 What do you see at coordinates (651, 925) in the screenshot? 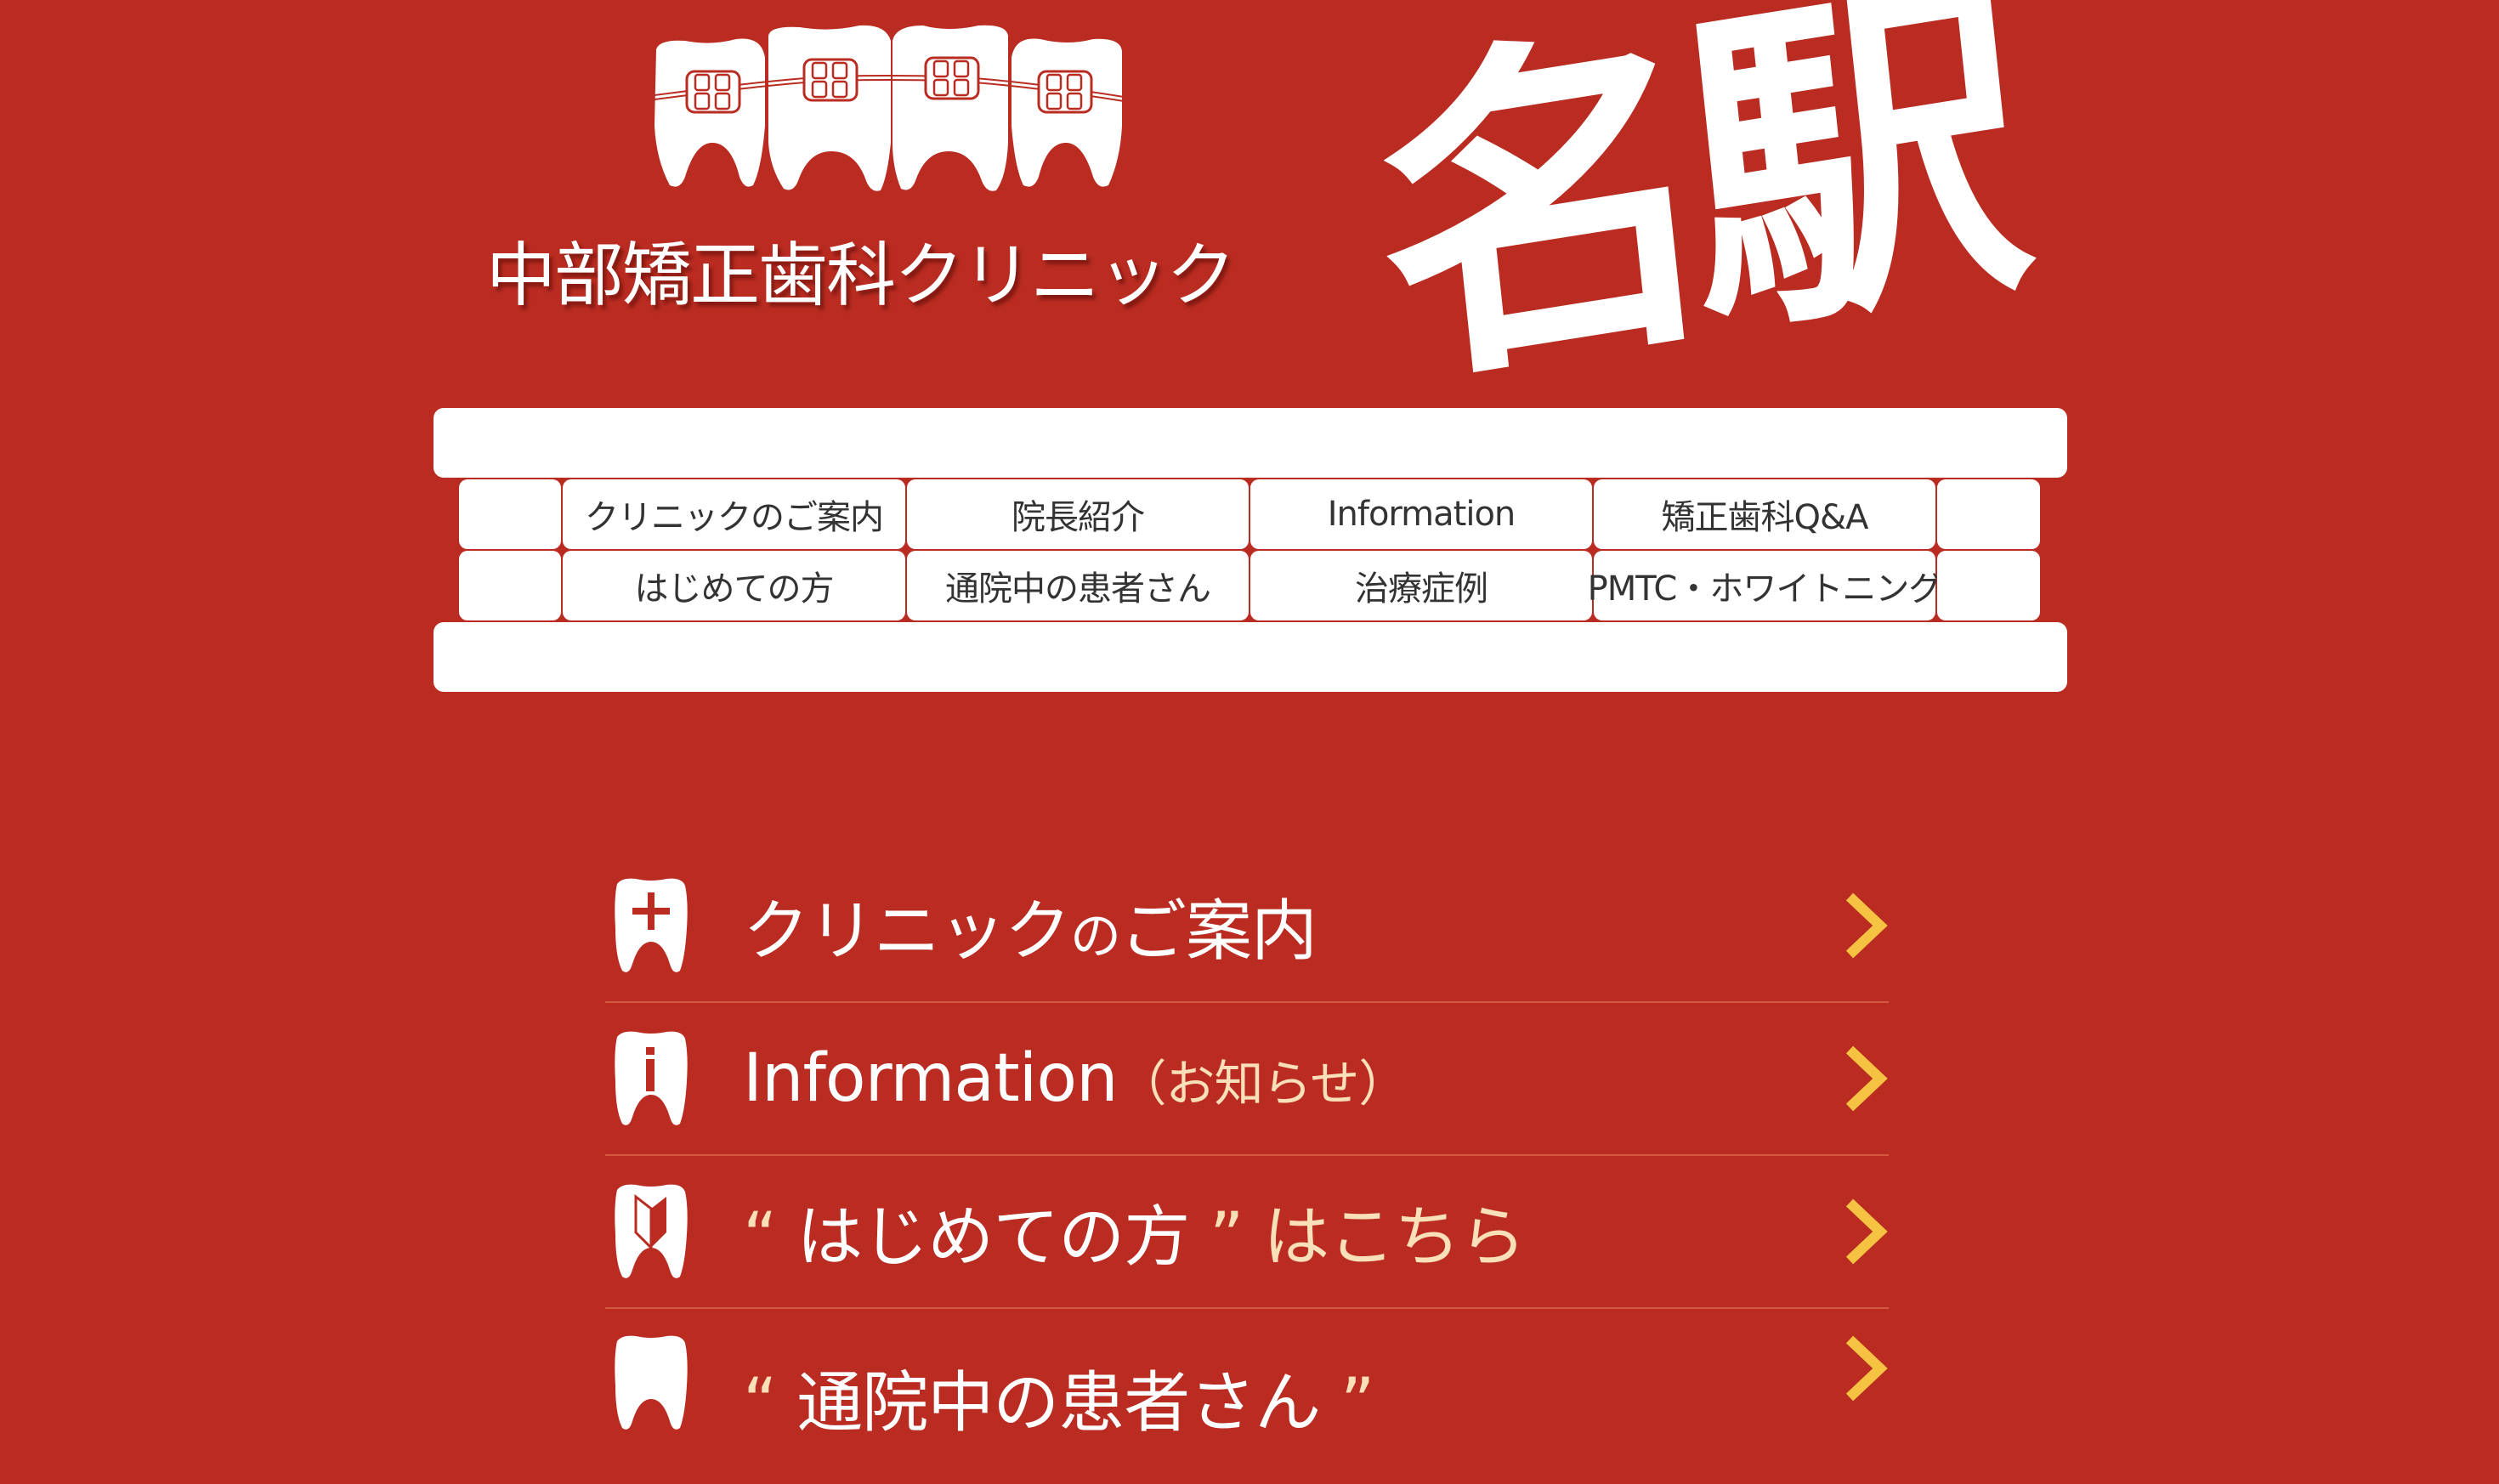
I see `tooth-cross-icon` at bounding box center [651, 925].